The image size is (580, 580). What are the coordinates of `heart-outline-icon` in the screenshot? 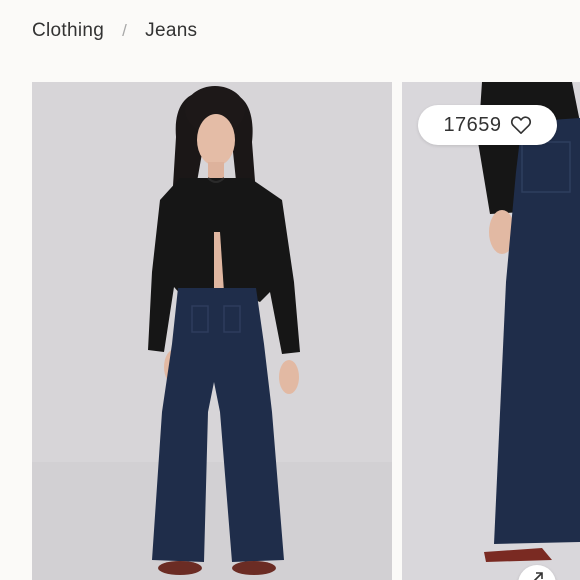 It's located at (520, 125).